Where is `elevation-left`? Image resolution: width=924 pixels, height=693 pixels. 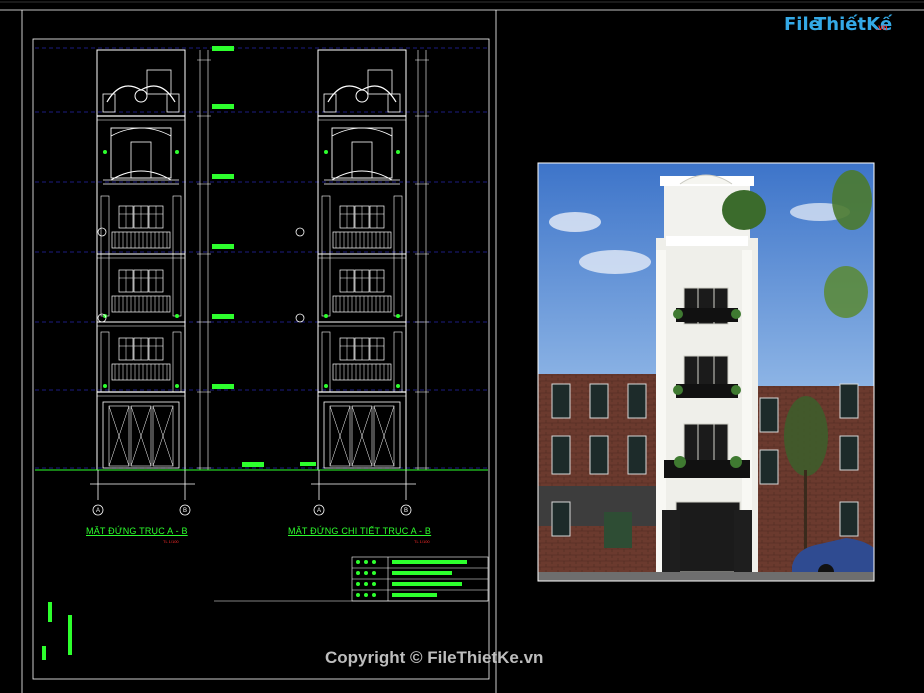
elevation-left is located at coordinates (141, 260).